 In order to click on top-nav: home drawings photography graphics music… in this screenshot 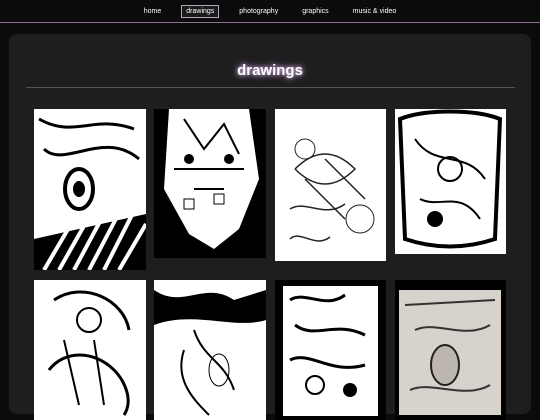, I will do `click(270, 11)`.